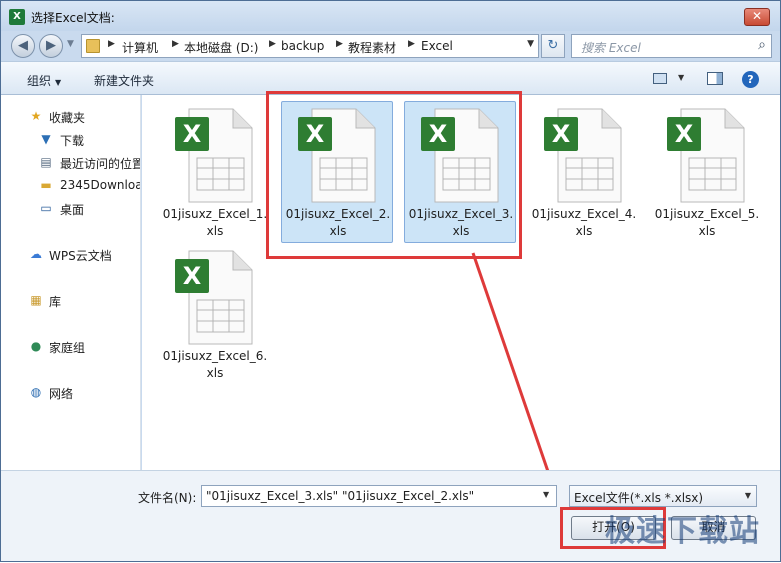 Image resolution: width=781 pixels, height=563 pixels. Describe the element at coordinates (747, 495) in the screenshot. I see `chevron-down-icon: ▼` at that location.